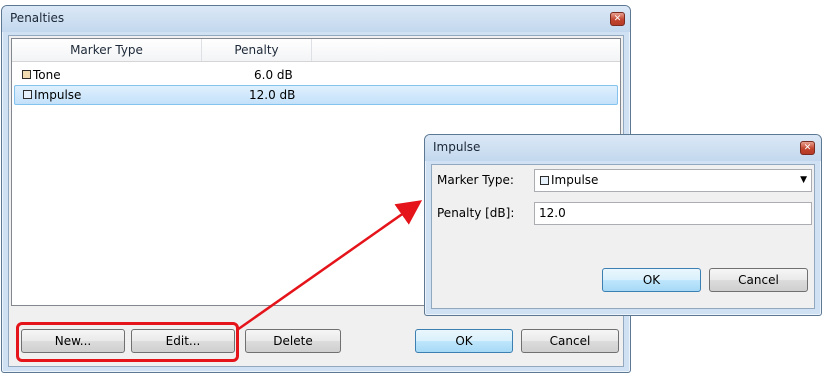  I want to click on impulse-close-button: ✕, so click(807, 148).